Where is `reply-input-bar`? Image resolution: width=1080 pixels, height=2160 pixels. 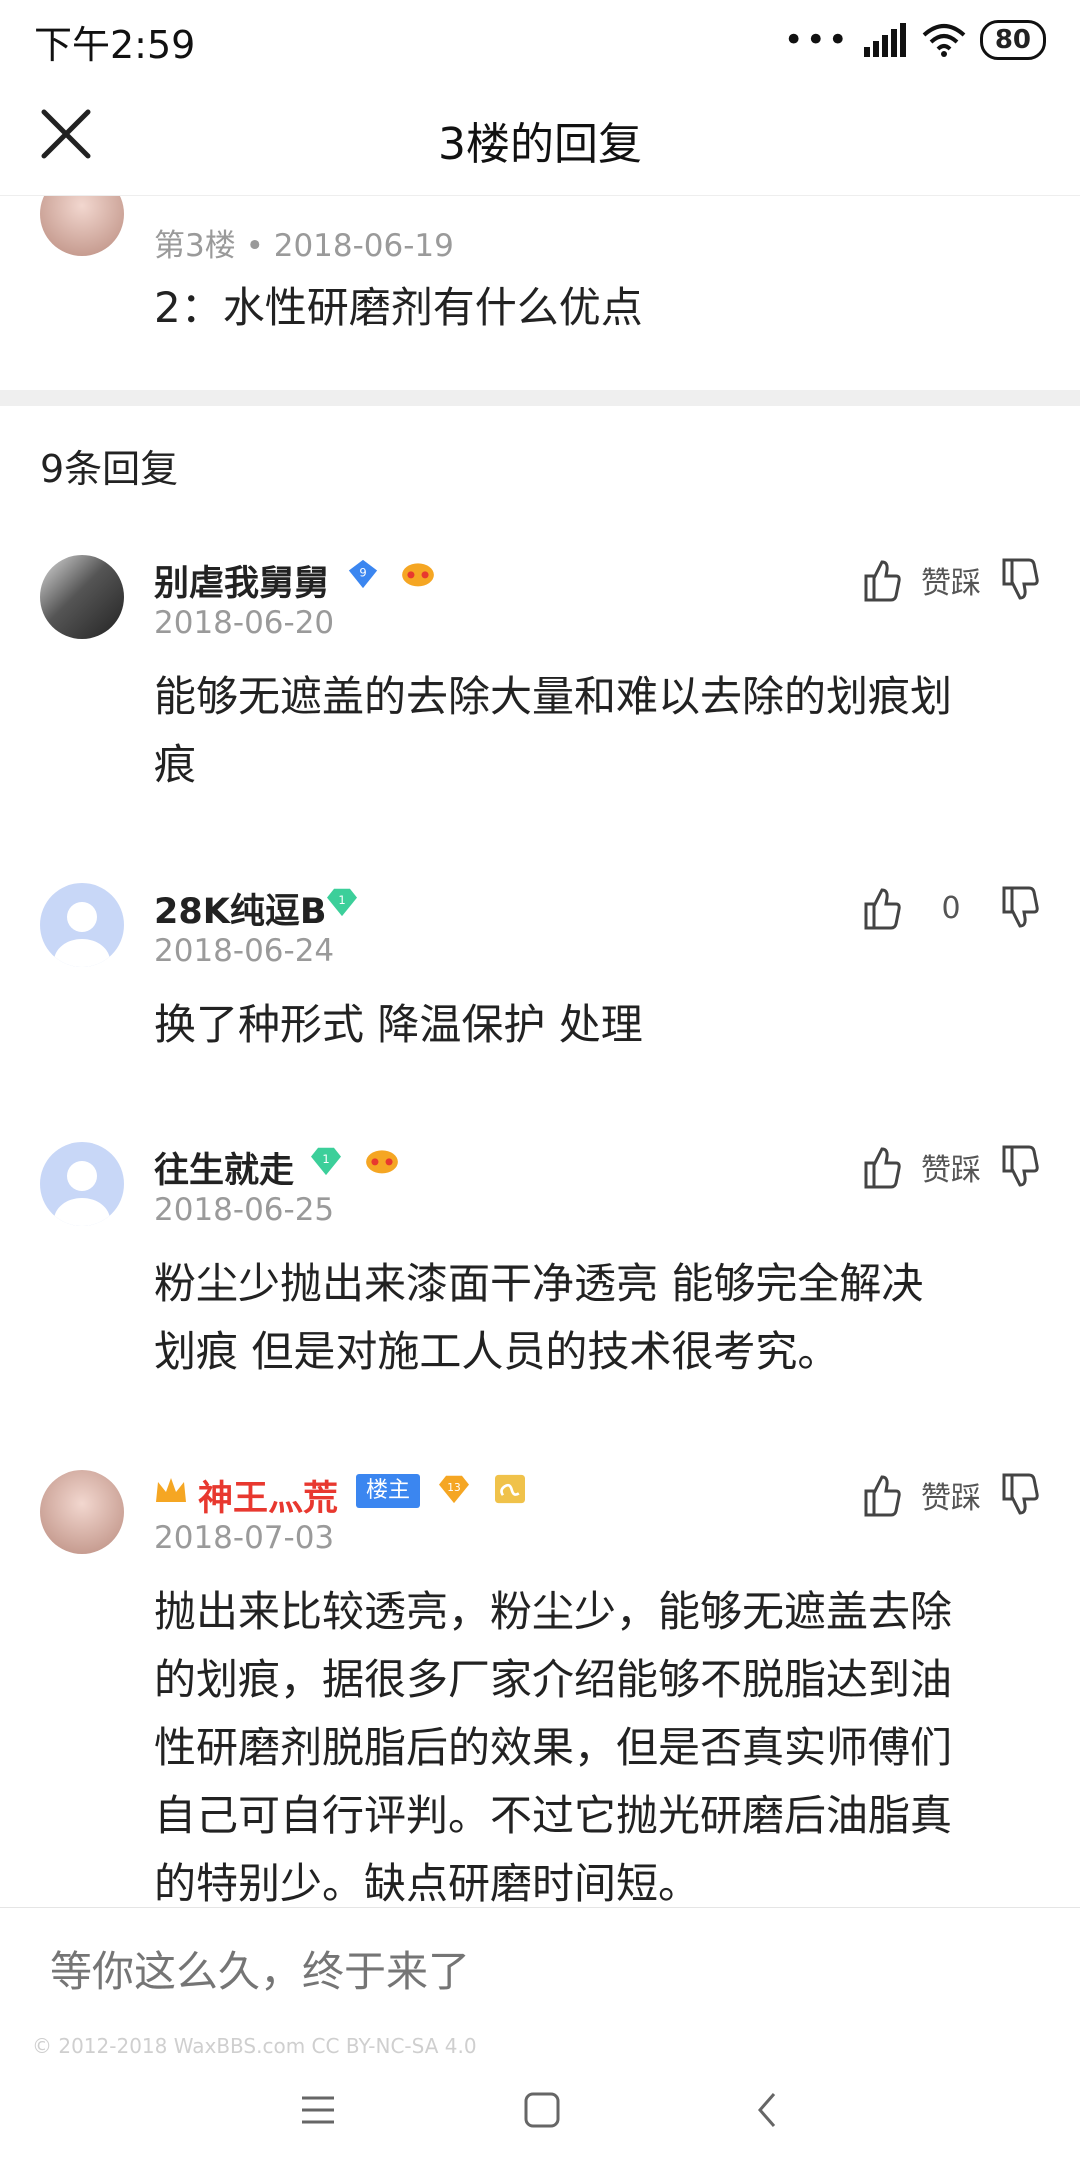
reply-input-bar is located at coordinates (540, 1969).